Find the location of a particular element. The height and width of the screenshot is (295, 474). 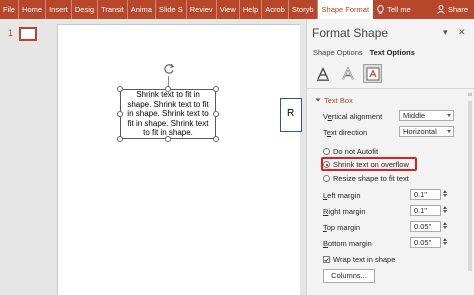

resize-handle-top-left is located at coordinates (120, 89).